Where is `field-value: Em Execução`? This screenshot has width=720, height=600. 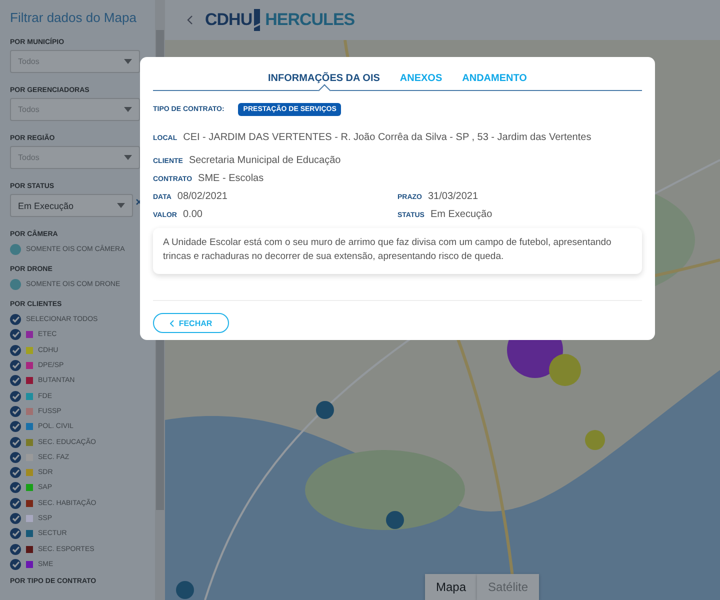
field-value: Em Execução is located at coordinates (461, 214).